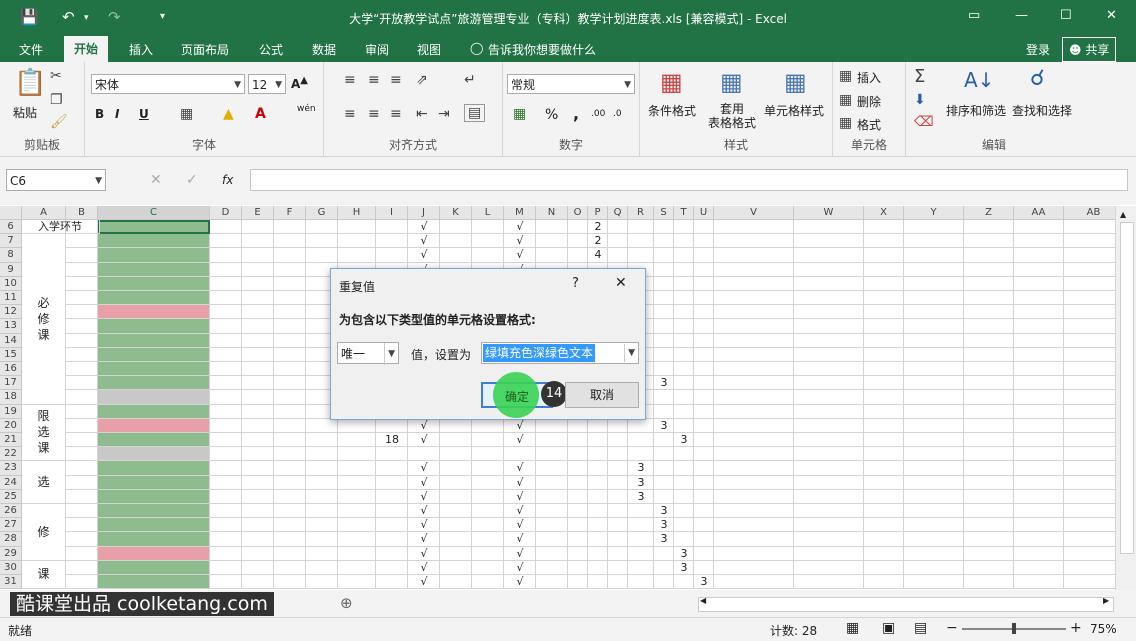 This screenshot has width=1136, height=641. What do you see at coordinates (377, 49) in the screenshot?
I see `tab-review: 审阅` at bounding box center [377, 49].